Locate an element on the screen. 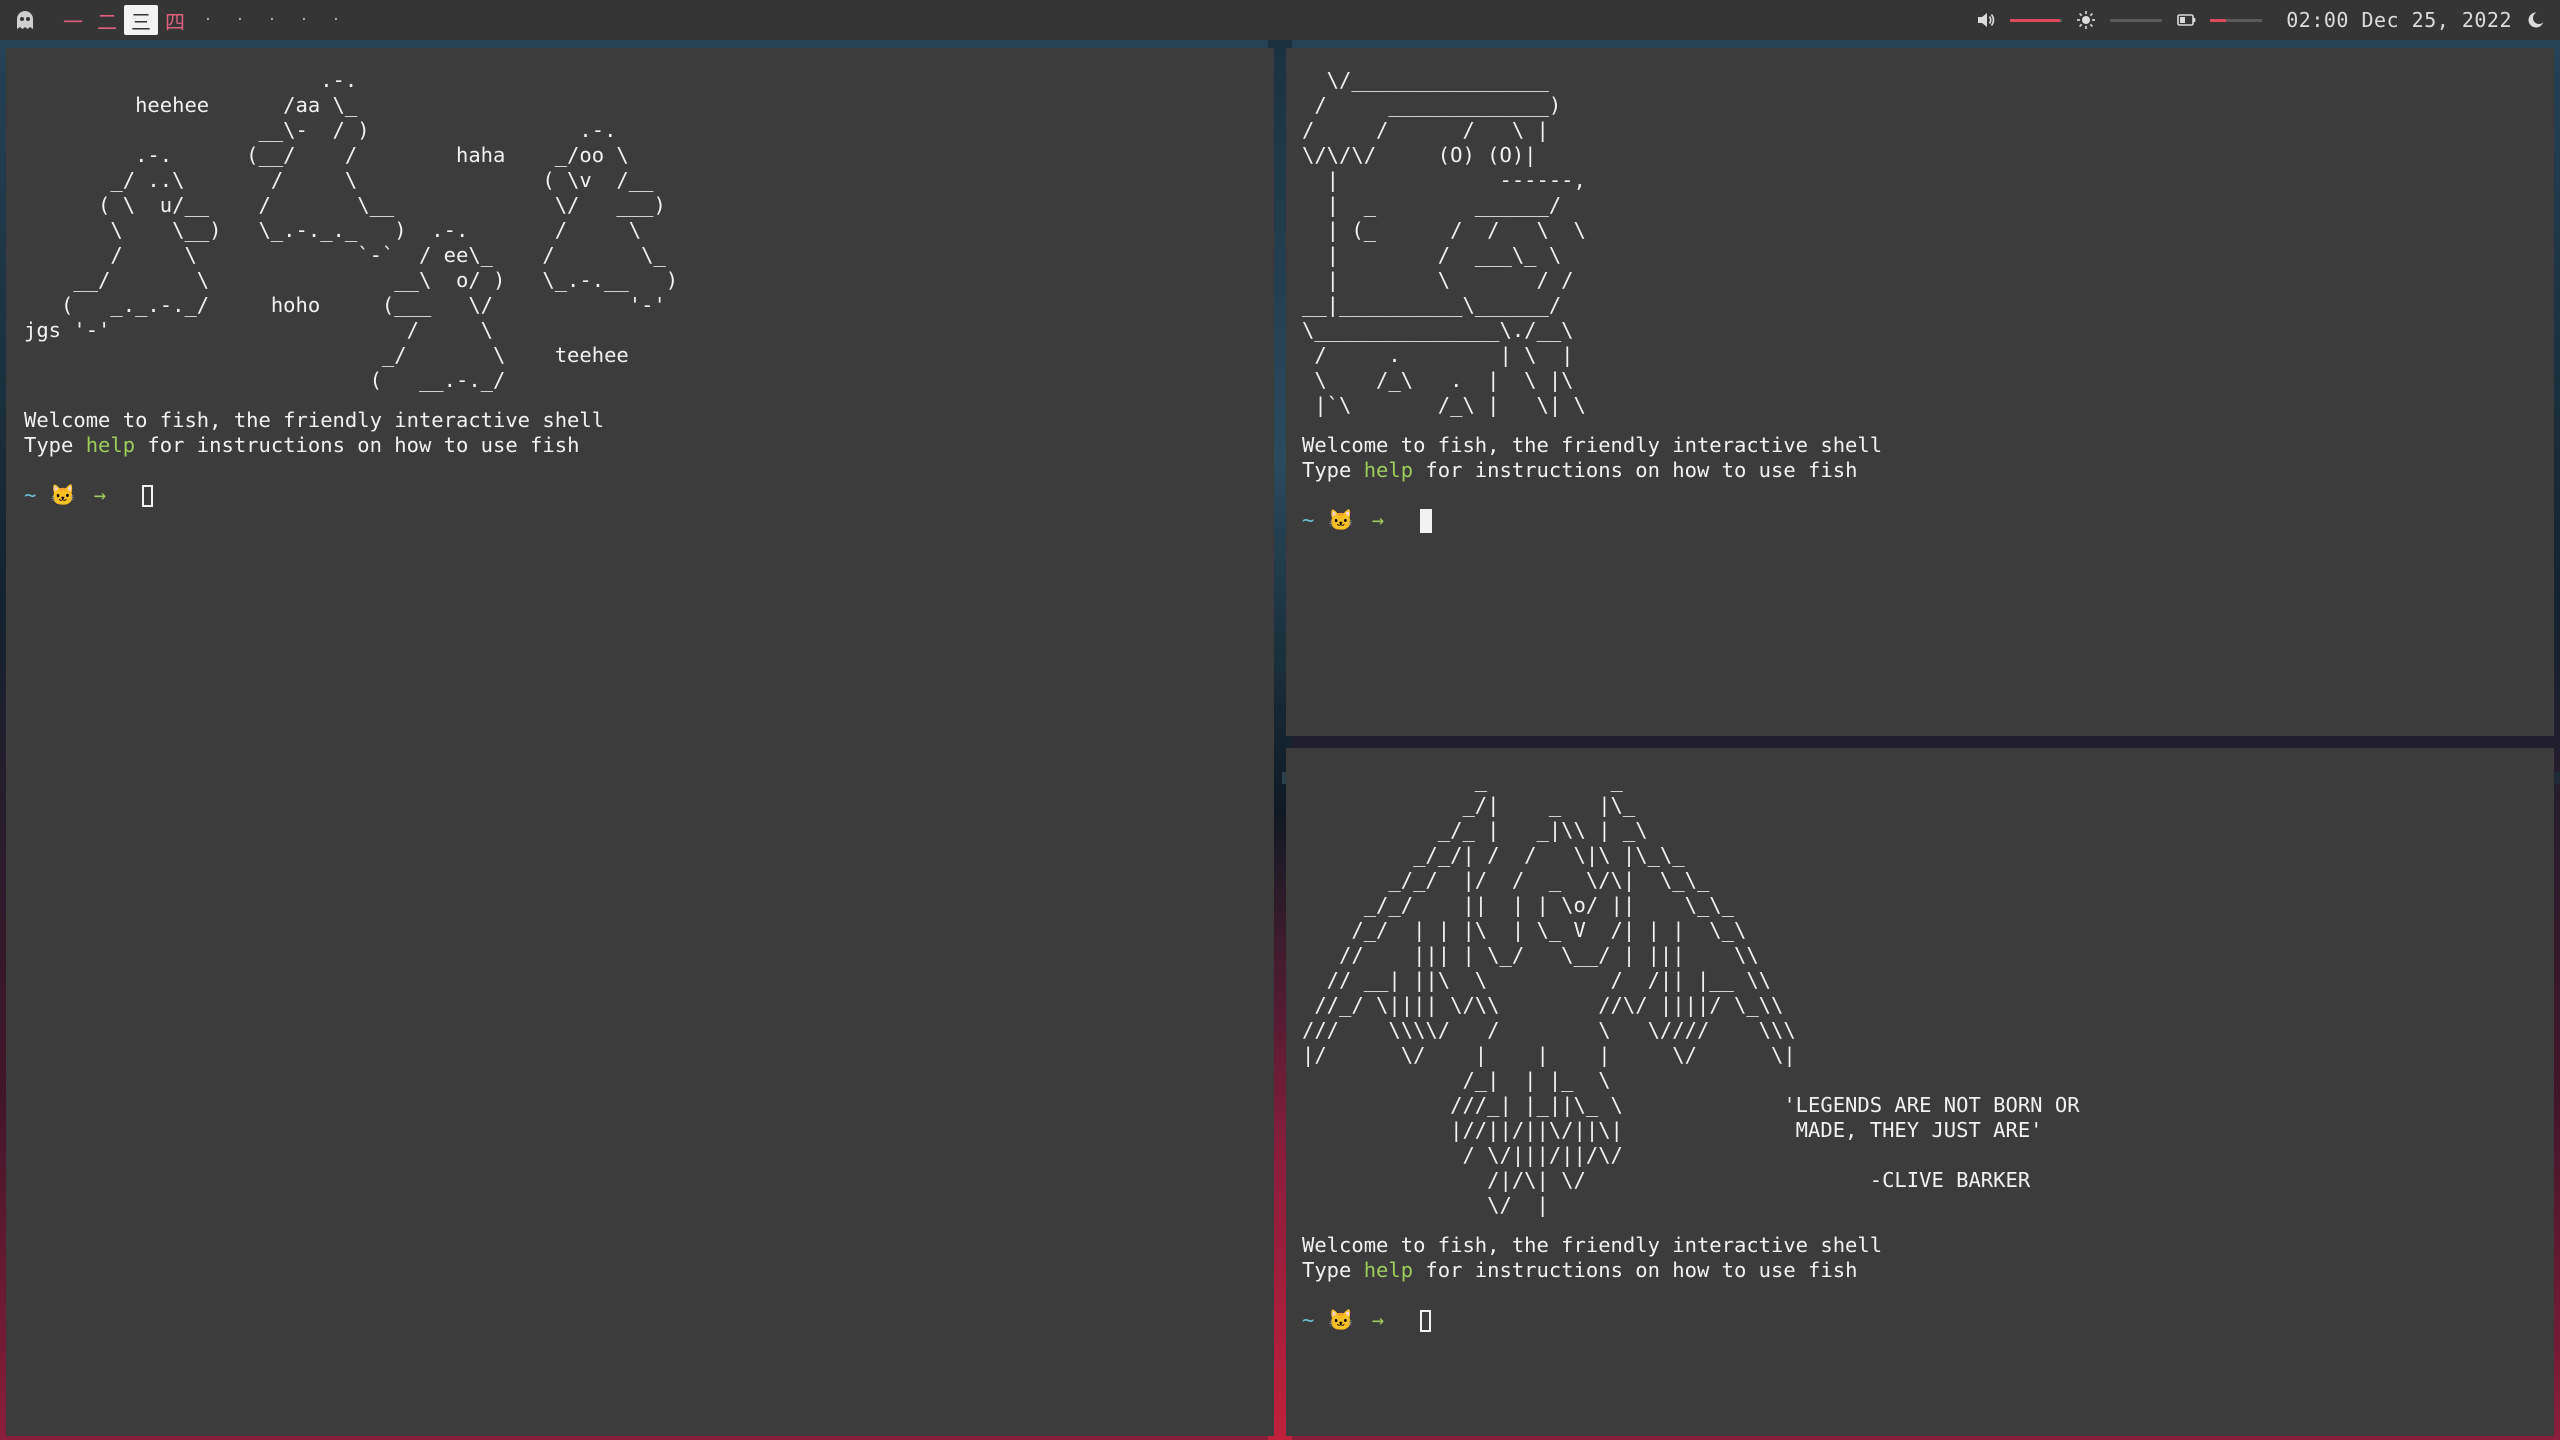  brightness-icon is located at coordinates (2086, 20).